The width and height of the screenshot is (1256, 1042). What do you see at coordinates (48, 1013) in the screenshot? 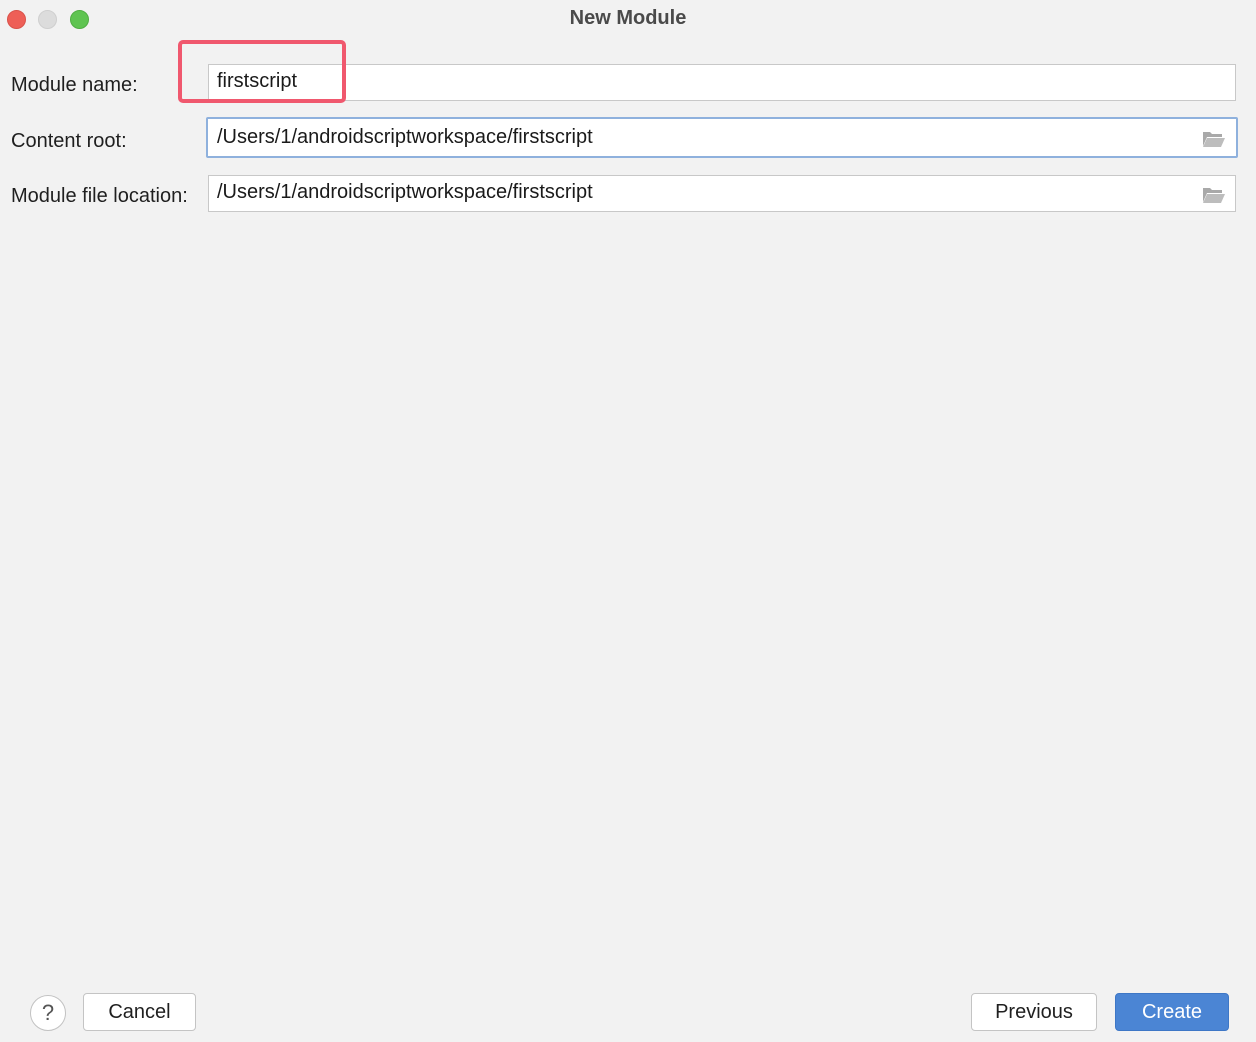
I see `help-button: ?` at bounding box center [48, 1013].